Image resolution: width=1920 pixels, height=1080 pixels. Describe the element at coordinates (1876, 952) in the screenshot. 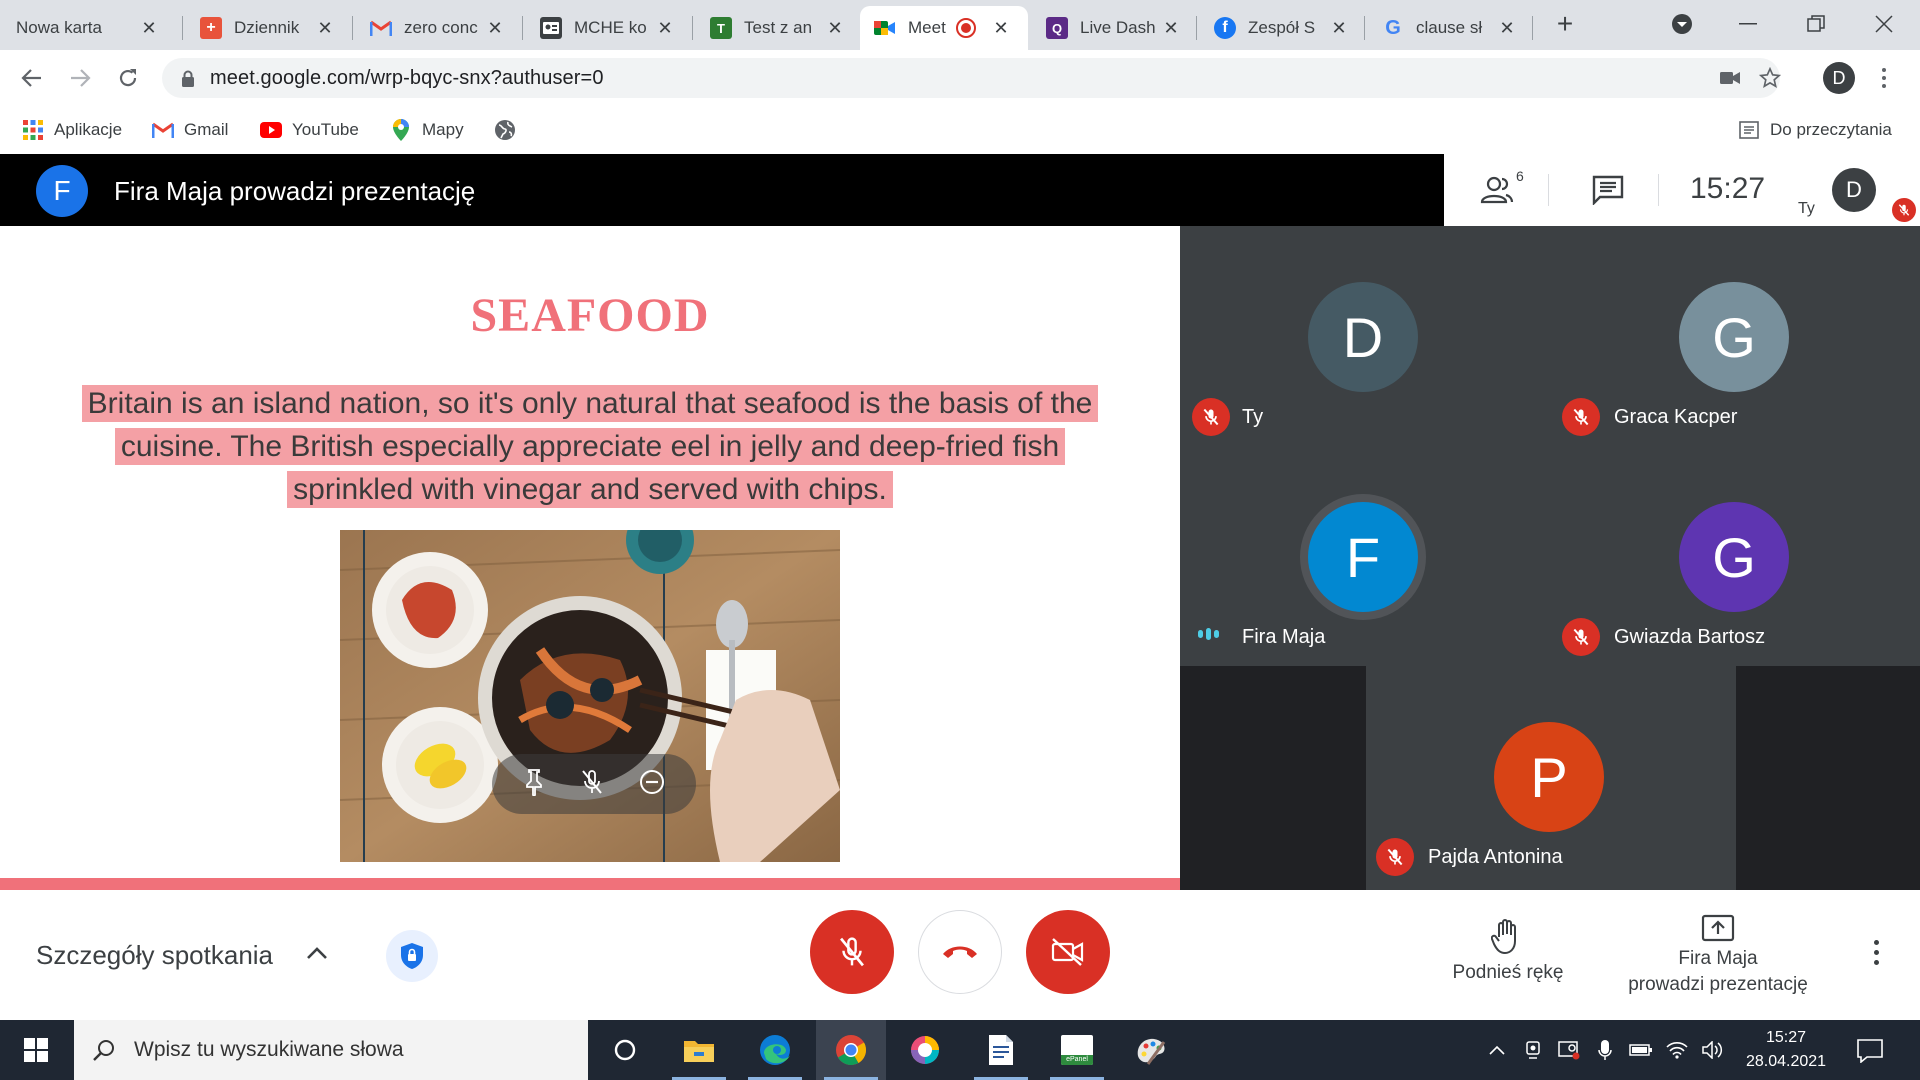

I see `more-options-button` at that location.